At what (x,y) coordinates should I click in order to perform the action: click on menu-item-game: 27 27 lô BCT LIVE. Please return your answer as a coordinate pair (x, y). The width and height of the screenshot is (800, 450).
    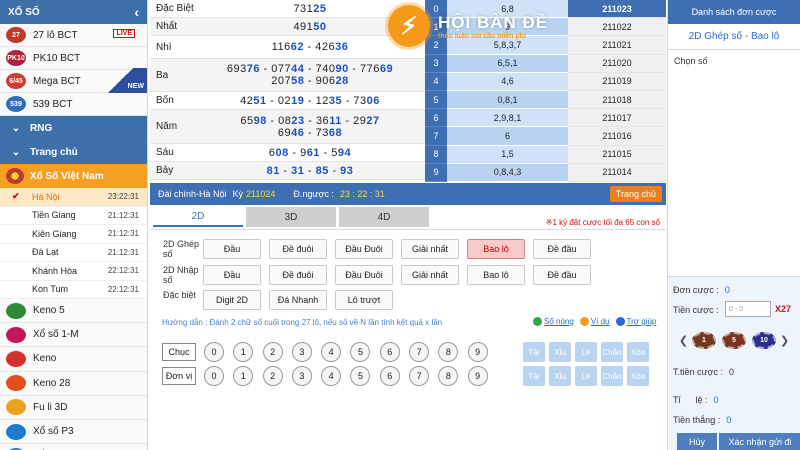
    Looking at the image, I should click on (73, 35).